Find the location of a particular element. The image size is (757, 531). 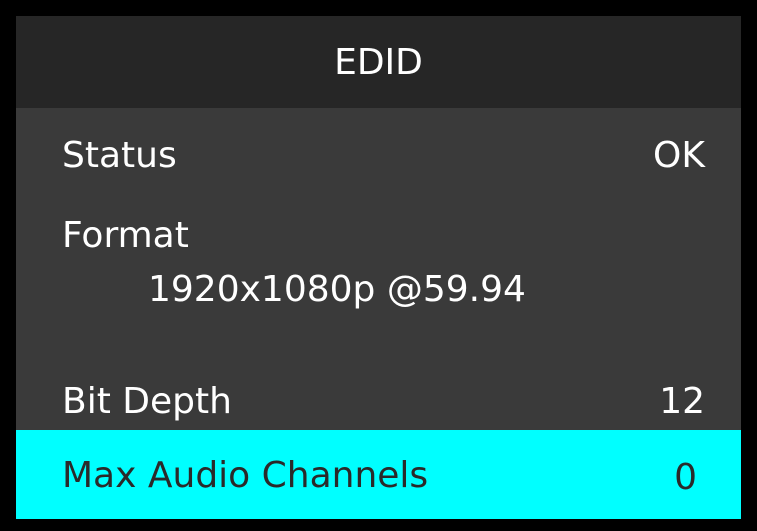

max-audio-channels-value: 0 is located at coordinates (685, 477).